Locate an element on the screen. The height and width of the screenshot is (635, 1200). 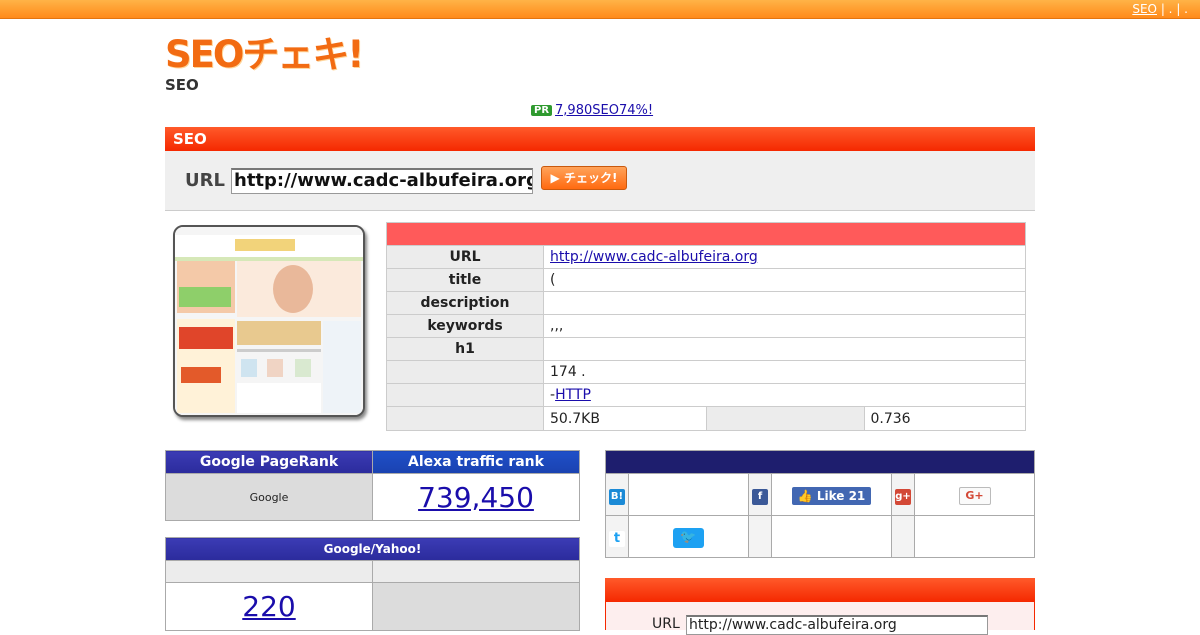
gplus-button-cell: G+ is located at coordinates (974, 494).